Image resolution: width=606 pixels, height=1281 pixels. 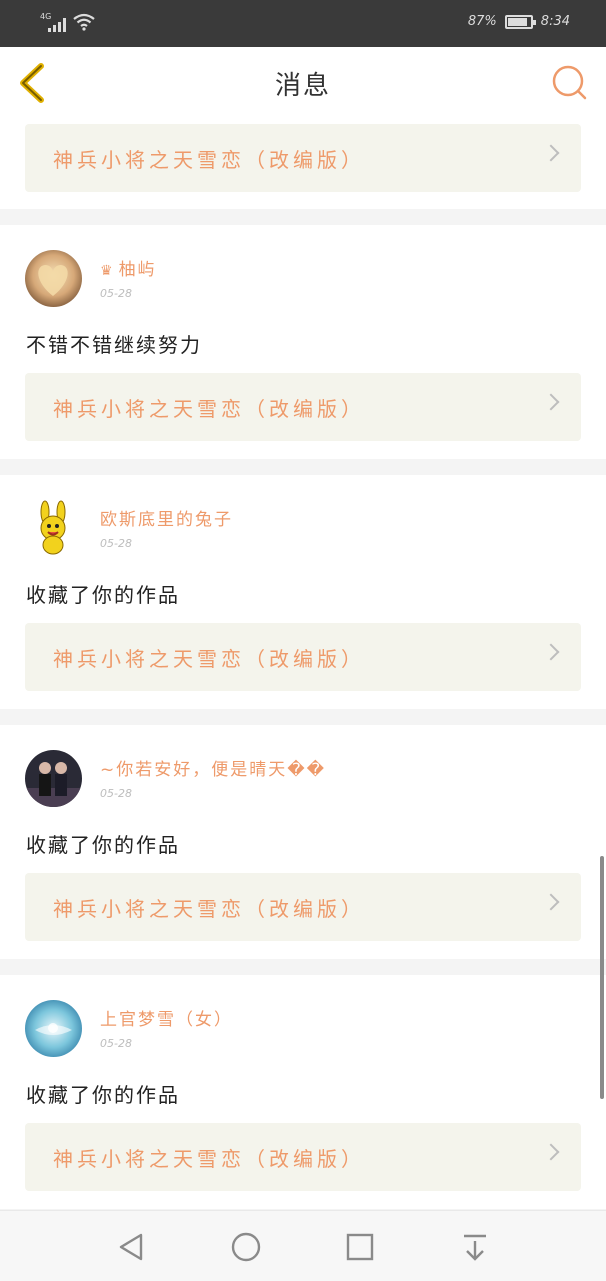 What do you see at coordinates (570, 83) in the screenshot?
I see `search-icon` at bounding box center [570, 83].